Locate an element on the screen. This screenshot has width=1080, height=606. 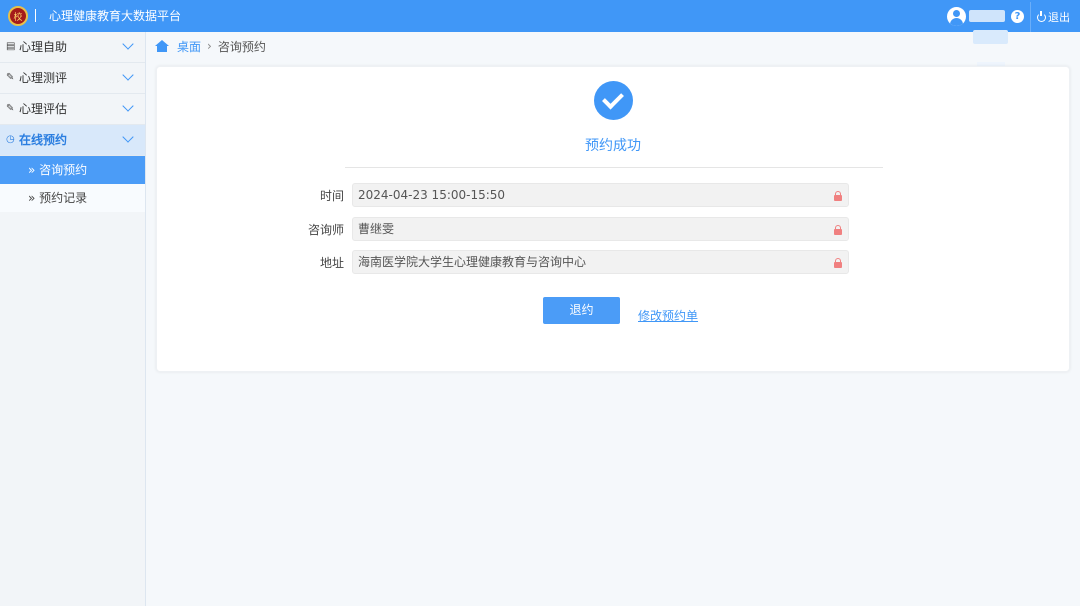
counselor-label: 咨询师 is located at coordinates (325, 230).